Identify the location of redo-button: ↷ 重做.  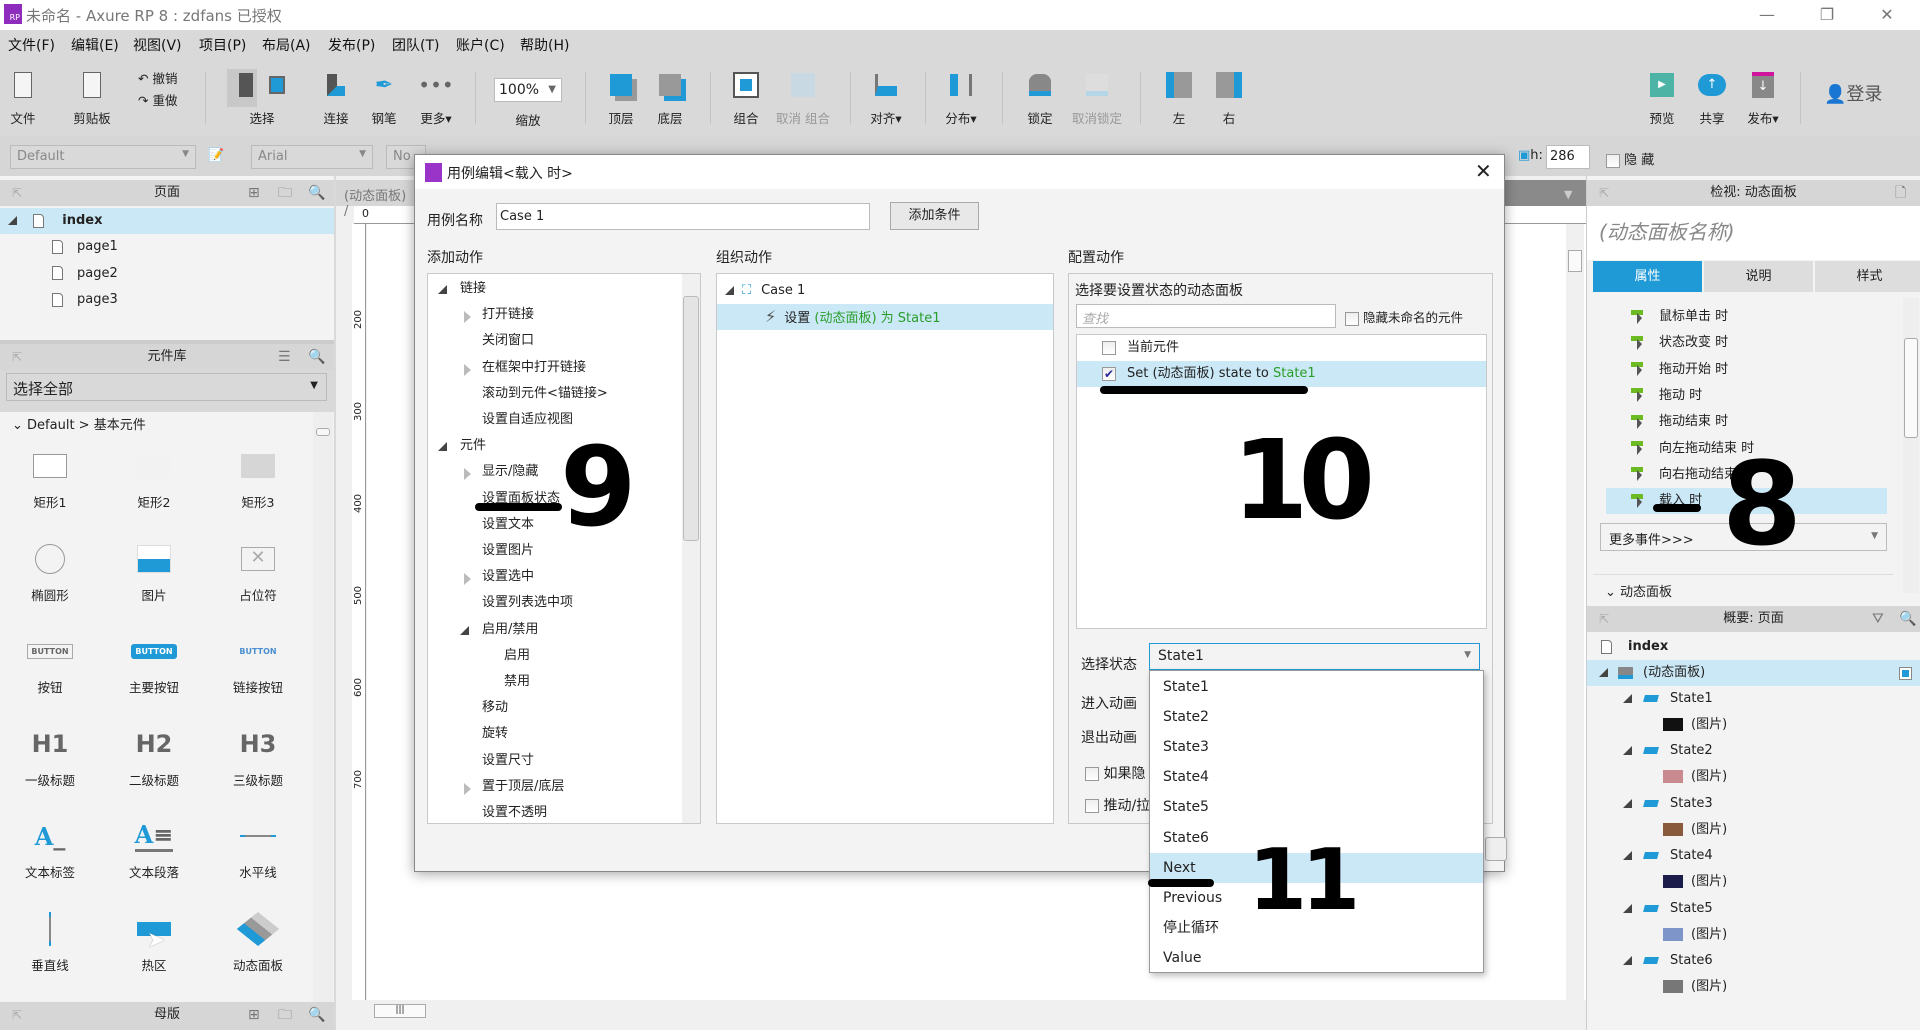
(157, 99).